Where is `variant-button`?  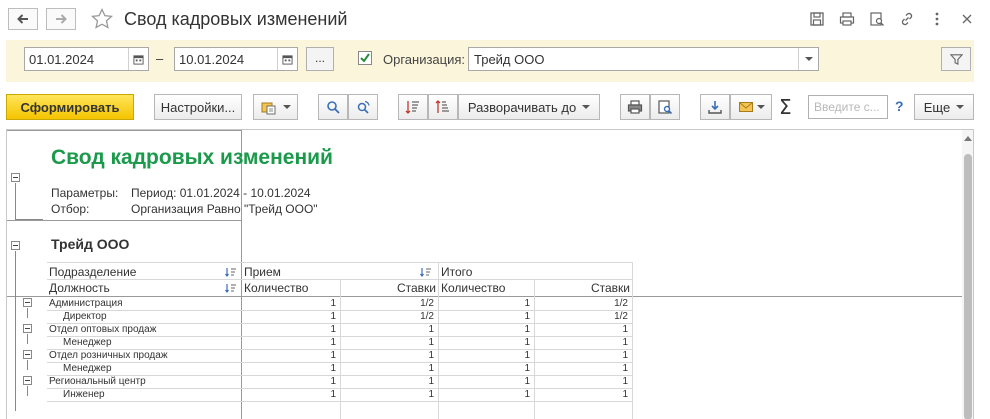 variant-button is located at coordinates (275, 107).